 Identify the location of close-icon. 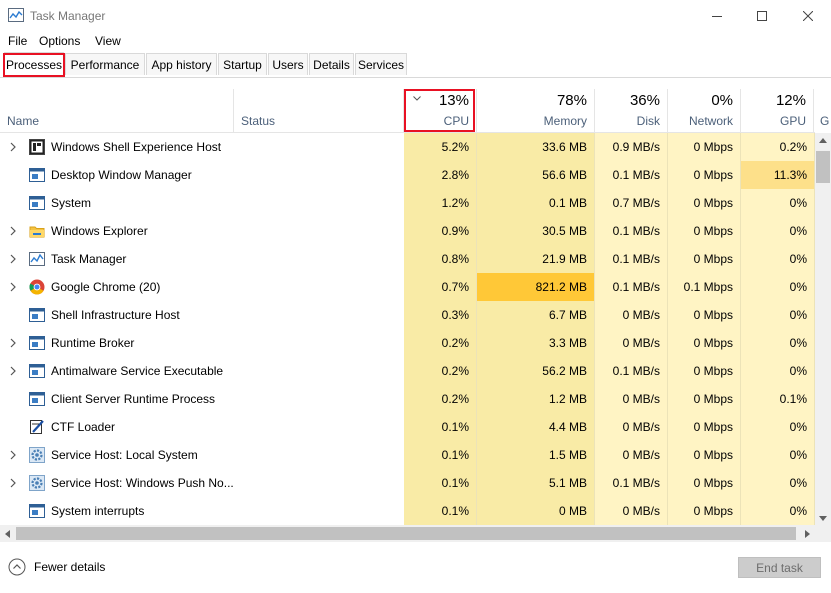
(808, 15).